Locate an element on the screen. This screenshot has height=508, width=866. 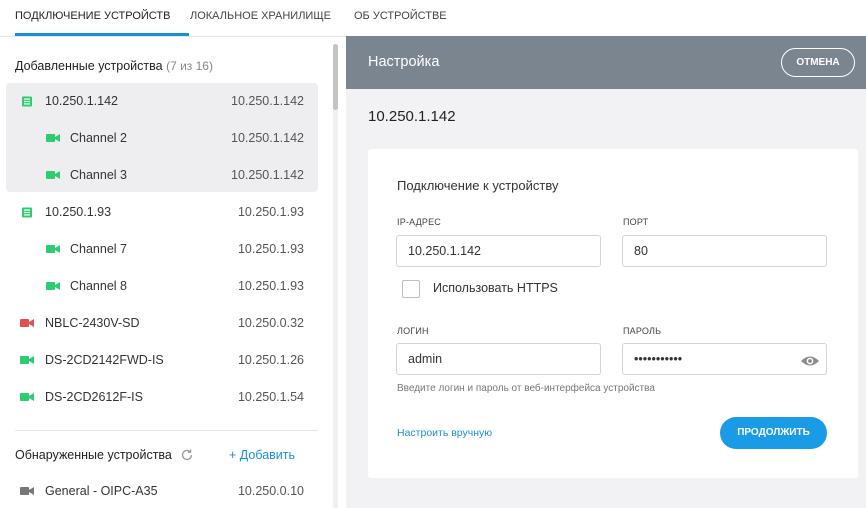
device-name: Channel 2 is located at coordinates (98, 138).